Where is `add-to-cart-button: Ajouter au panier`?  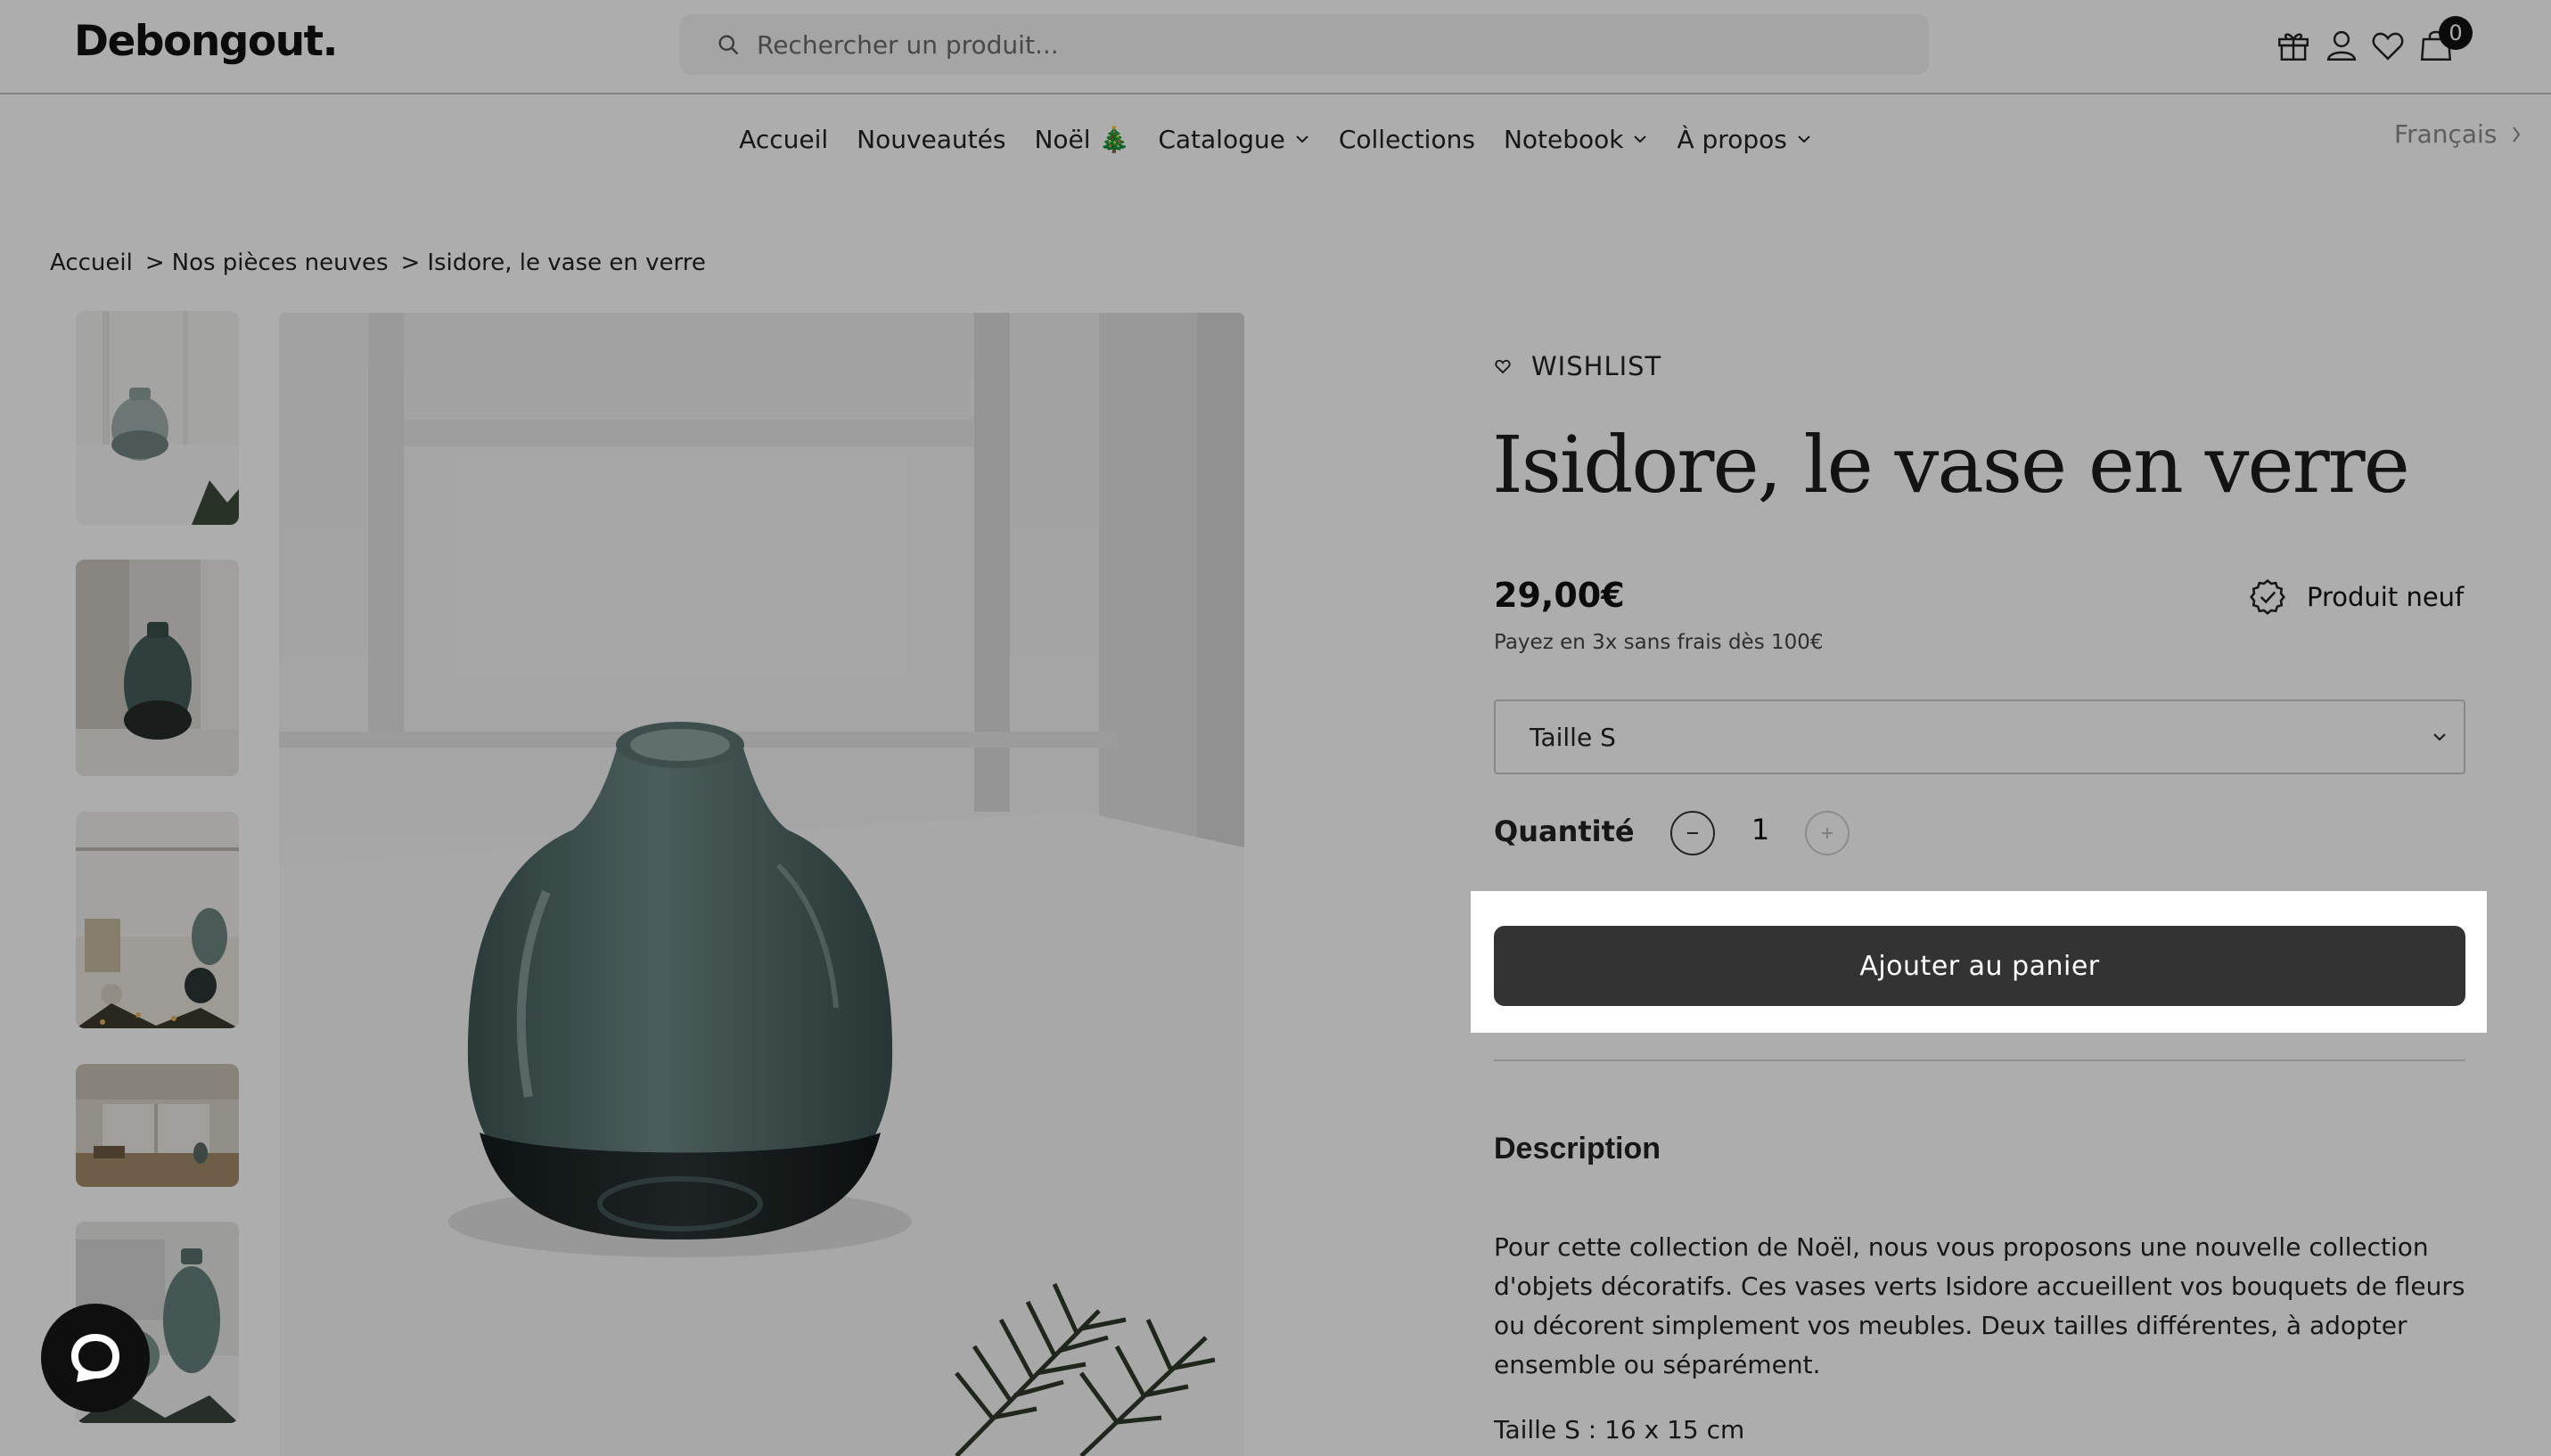 add-to-cart-button: Ajouter au panier is located at coordinates (1979, 966).